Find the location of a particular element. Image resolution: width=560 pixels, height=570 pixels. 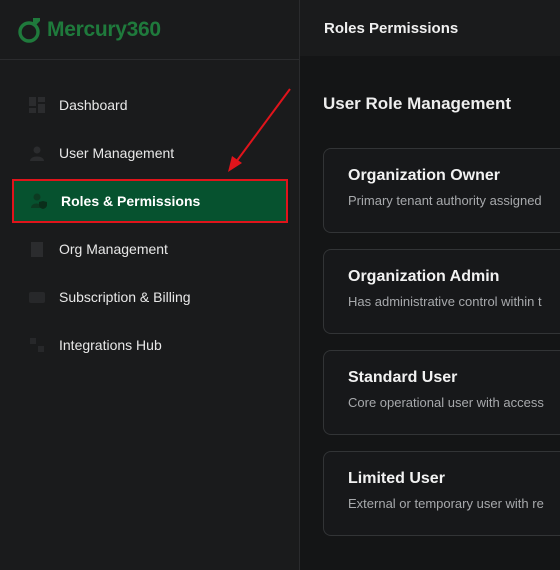

sidebar-item-subscription-billing: Subscription & Billing is located at coordinates (150, 297).